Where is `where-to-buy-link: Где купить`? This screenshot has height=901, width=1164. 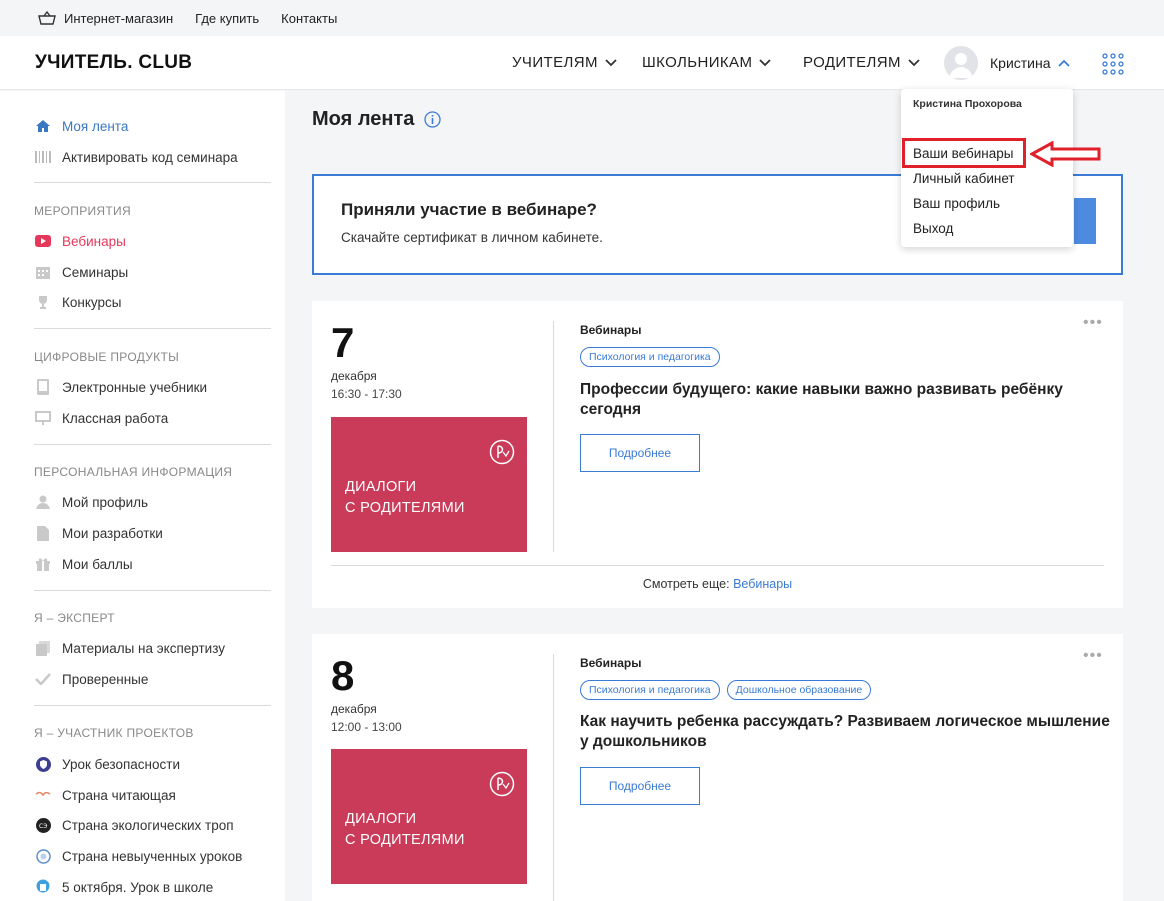 where-to-buy-link: Где купить is located at coordinates (227, 18).